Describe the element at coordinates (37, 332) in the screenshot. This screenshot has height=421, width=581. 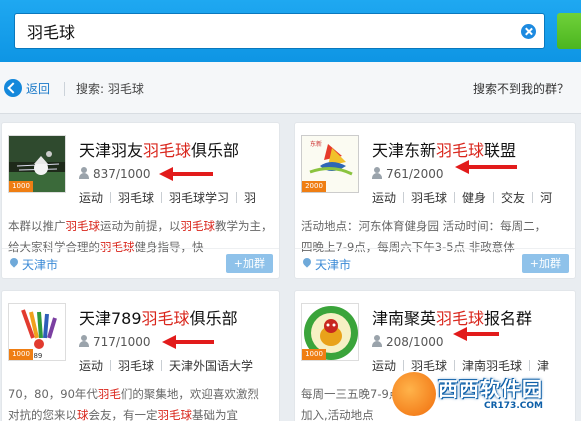
I see `avatar: 789 1000` at that location.